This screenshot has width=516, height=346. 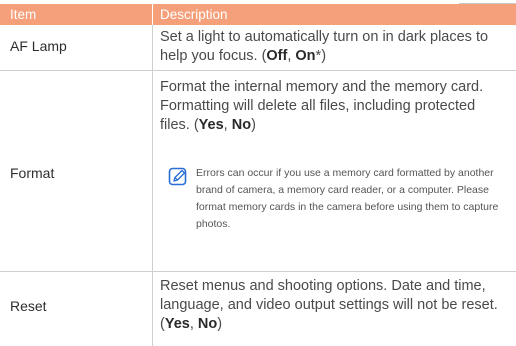 What do you see at coordinates (38, 46) in the screenshot?
I see `item-label: AF Lamp` at bounding box center [38, 46].